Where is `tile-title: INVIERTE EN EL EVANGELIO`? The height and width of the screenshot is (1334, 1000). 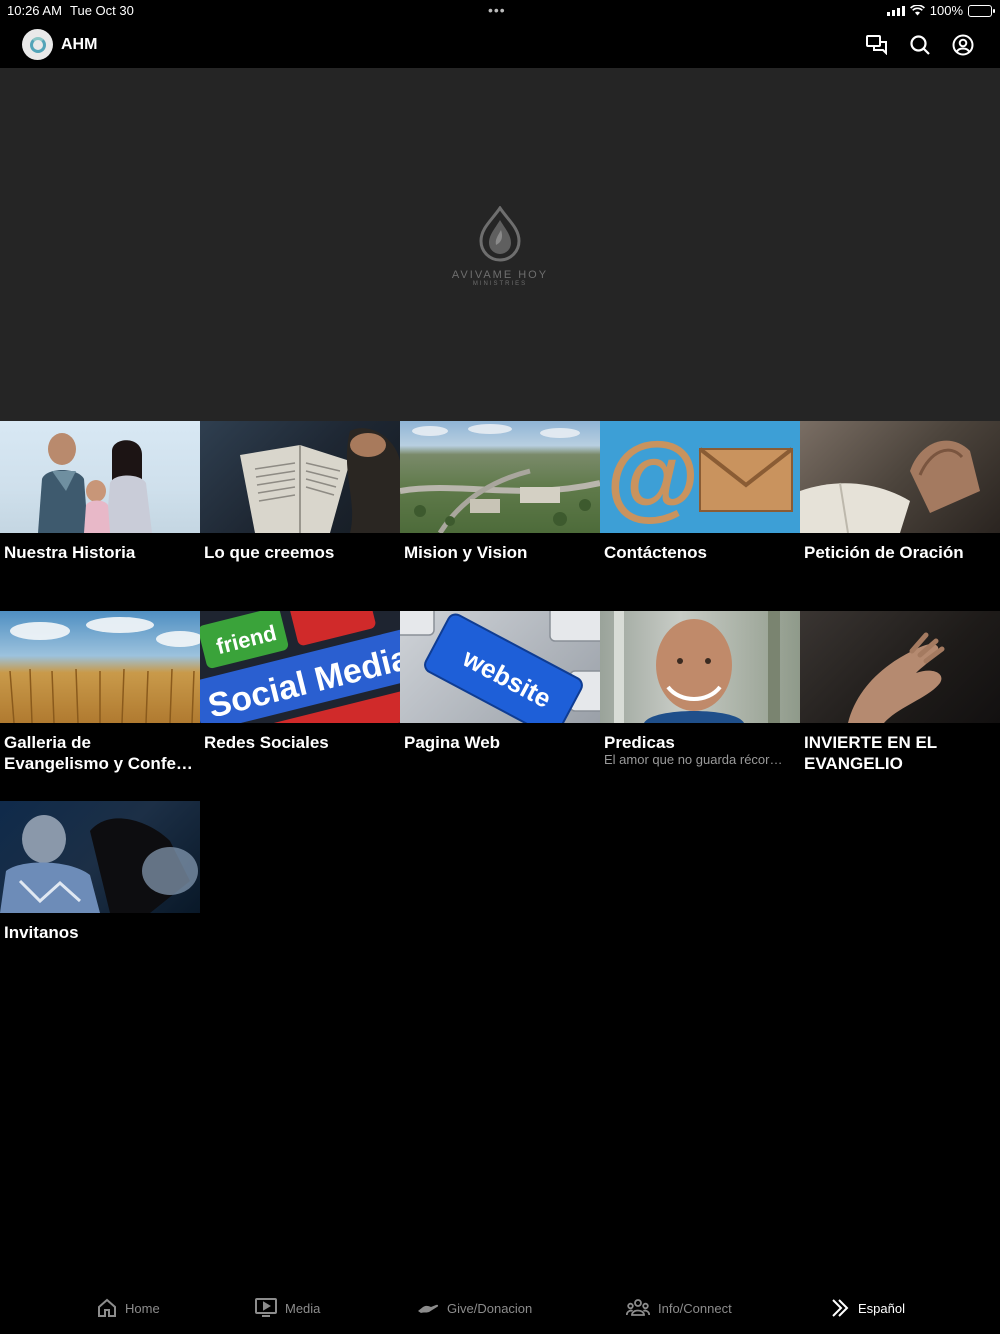 tile-title: INVIERTE EN EL EVANGELIO is located at coordinates (870, 753).